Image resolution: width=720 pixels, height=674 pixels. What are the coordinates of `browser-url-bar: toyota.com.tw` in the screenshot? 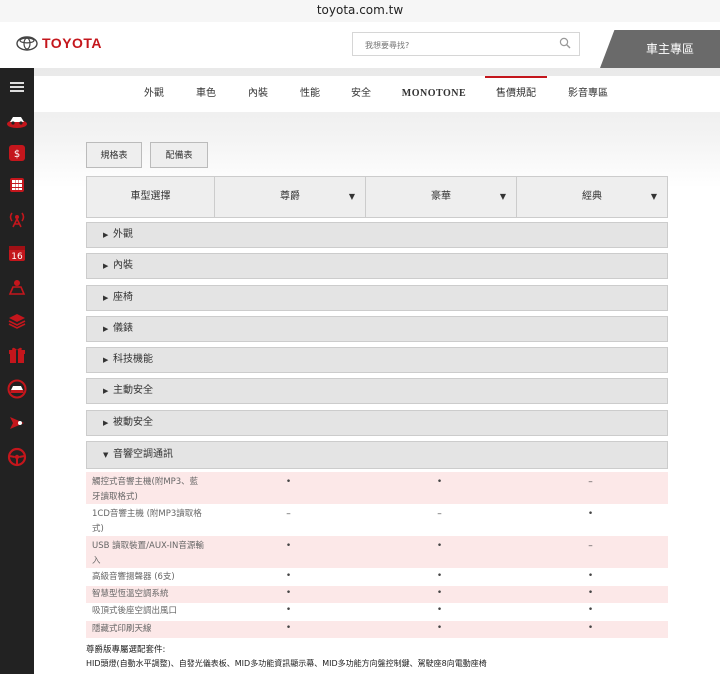 It's located at (360, 11).